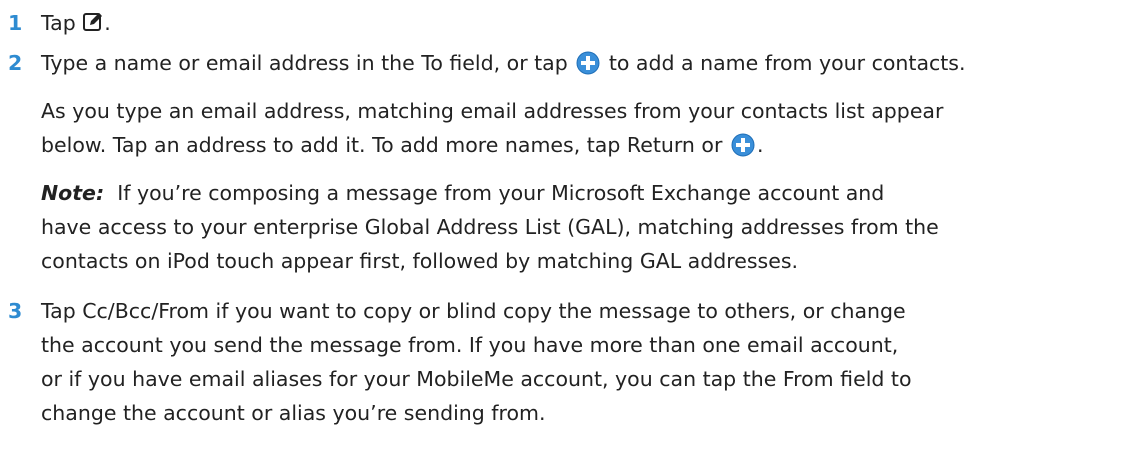 The height and width of the screenshot is (470, 1124). I want to click on note-label: Note:, so click(73, 193).